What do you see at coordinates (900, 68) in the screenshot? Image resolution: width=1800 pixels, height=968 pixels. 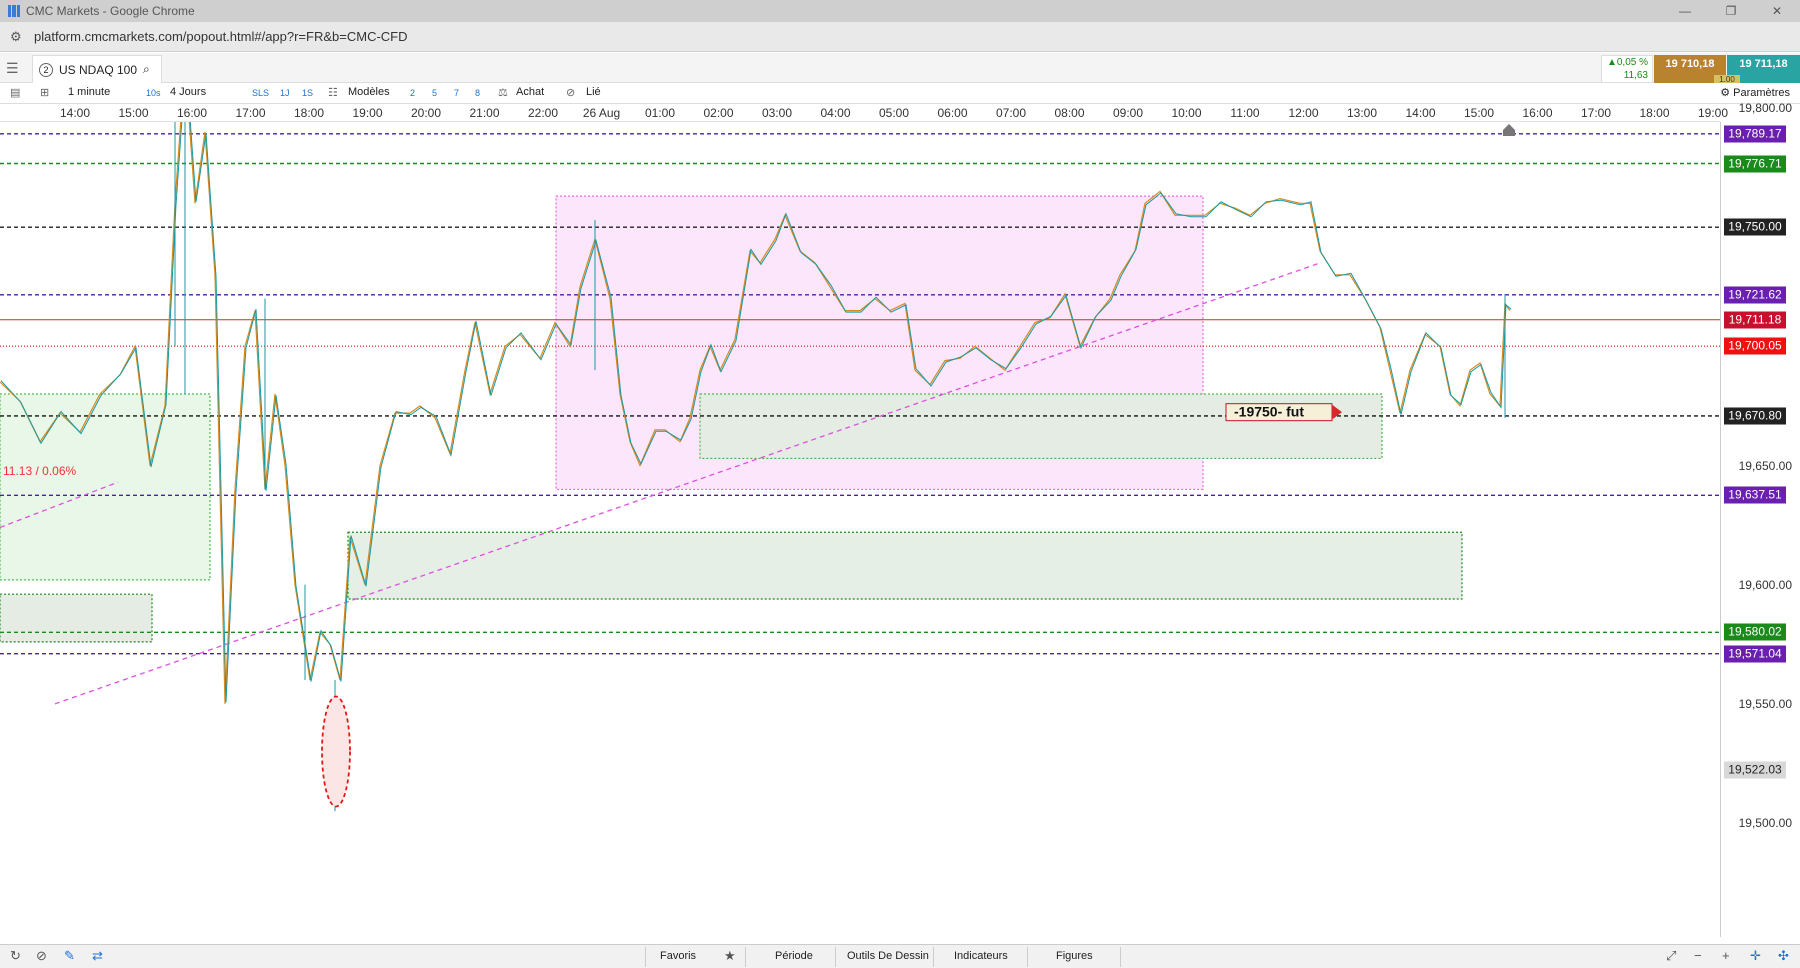 I see `instrument-bar: ☰ 2 US NDAQ 100 ⌕` at bounding box center [900, 68].